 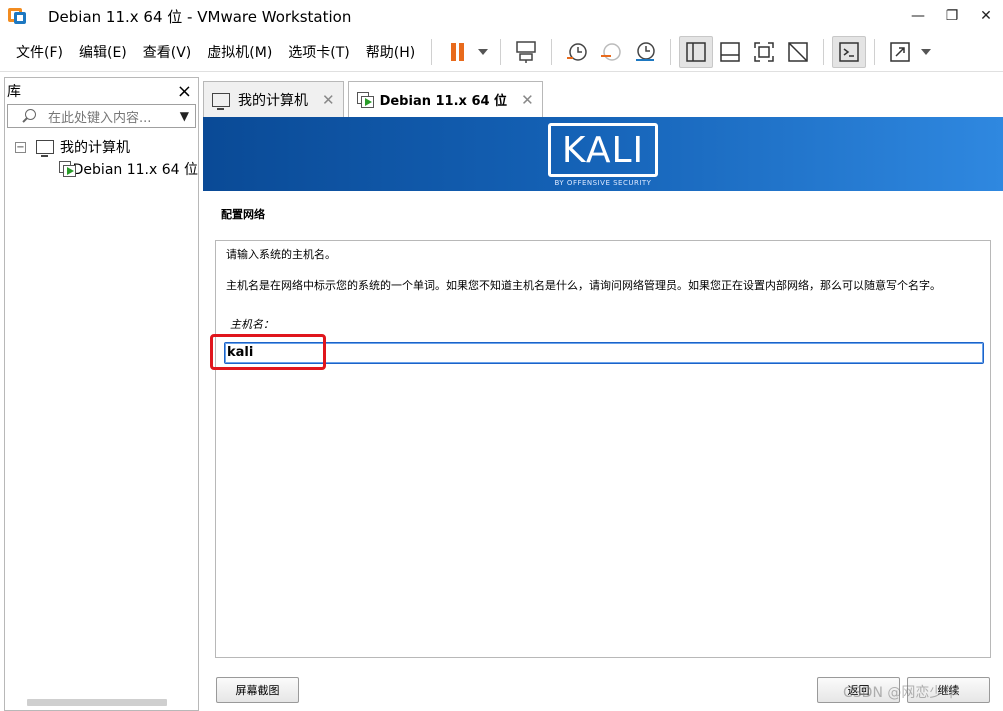 I want to click on tab-label: Debian 11.x 64 位, so click(x=443, y=101).